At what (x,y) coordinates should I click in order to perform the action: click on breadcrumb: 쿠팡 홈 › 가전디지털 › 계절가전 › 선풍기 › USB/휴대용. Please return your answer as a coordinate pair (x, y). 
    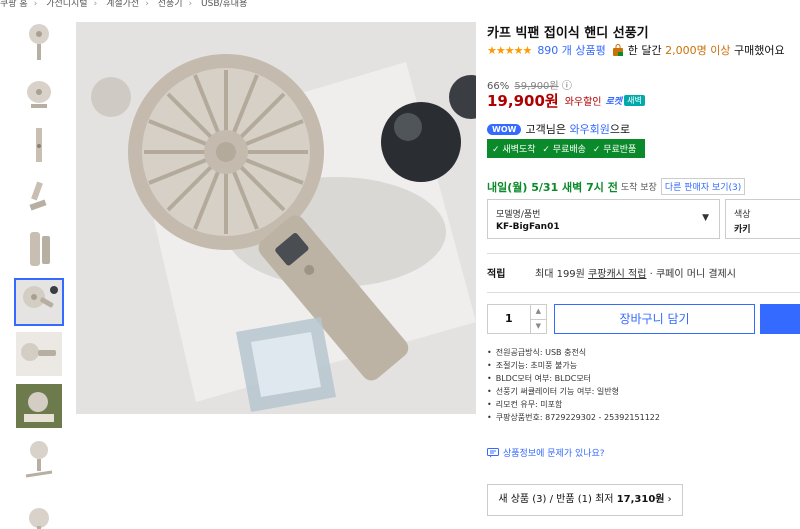
    Looking at the image, I should click on (124, 4).